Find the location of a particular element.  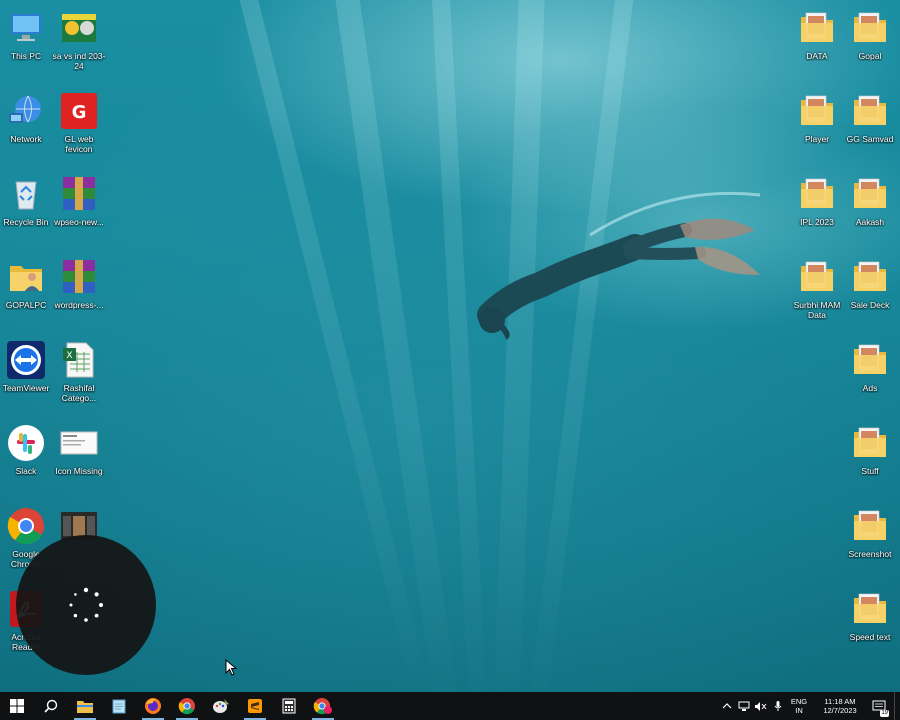

diver-illustration is located at coordinates (619, 265).